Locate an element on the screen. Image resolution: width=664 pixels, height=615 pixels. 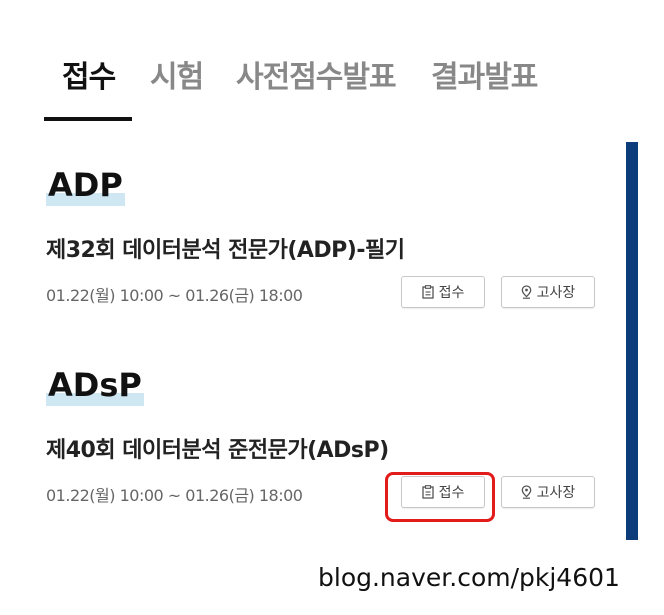
tab-bar: 접수 시험 사전점수발표 결과발표 is located at coordinates (314, 83).